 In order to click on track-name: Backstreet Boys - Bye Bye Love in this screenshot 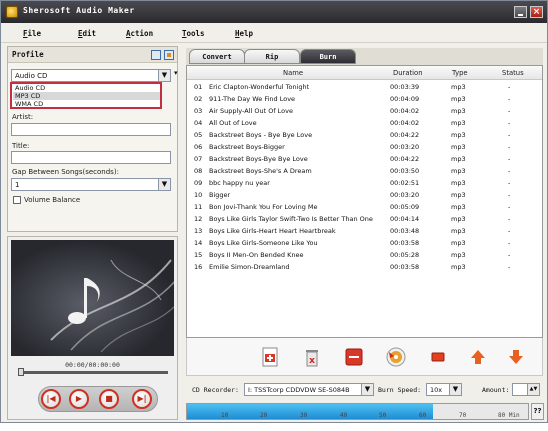, I will do `click(261, 135)`.